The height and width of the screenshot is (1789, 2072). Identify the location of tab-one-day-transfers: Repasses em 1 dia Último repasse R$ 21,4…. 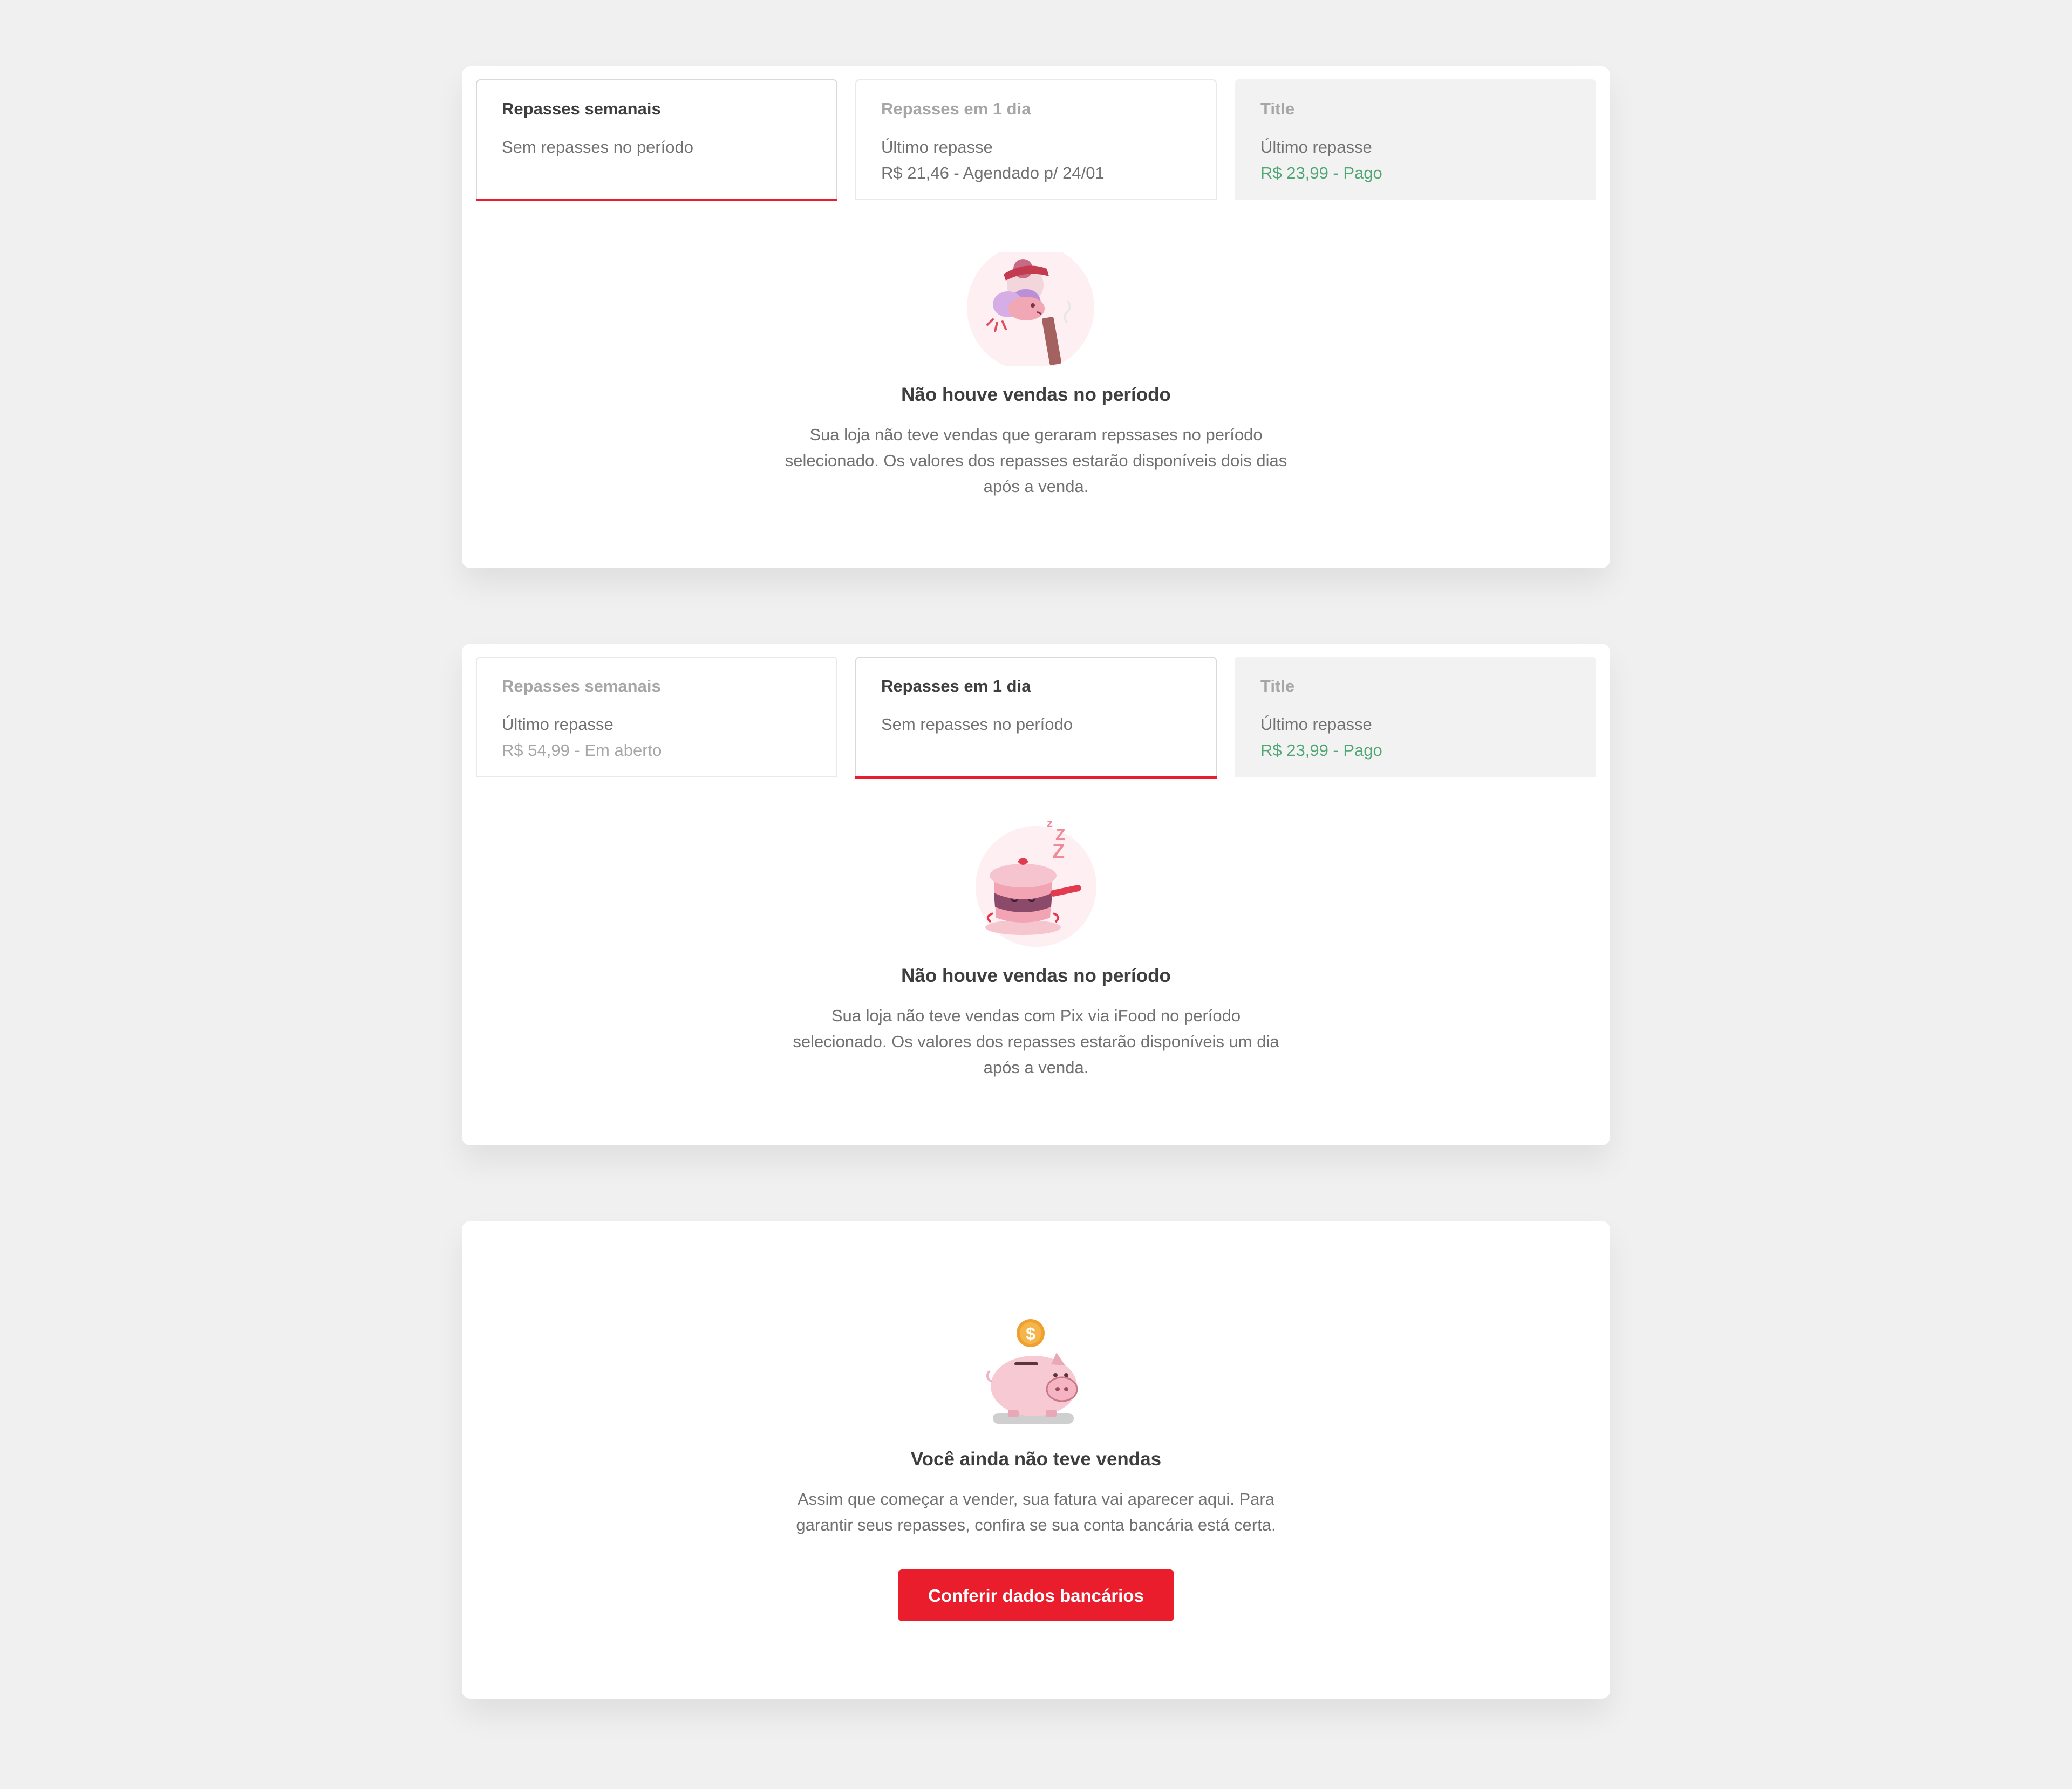
(1036, 139).